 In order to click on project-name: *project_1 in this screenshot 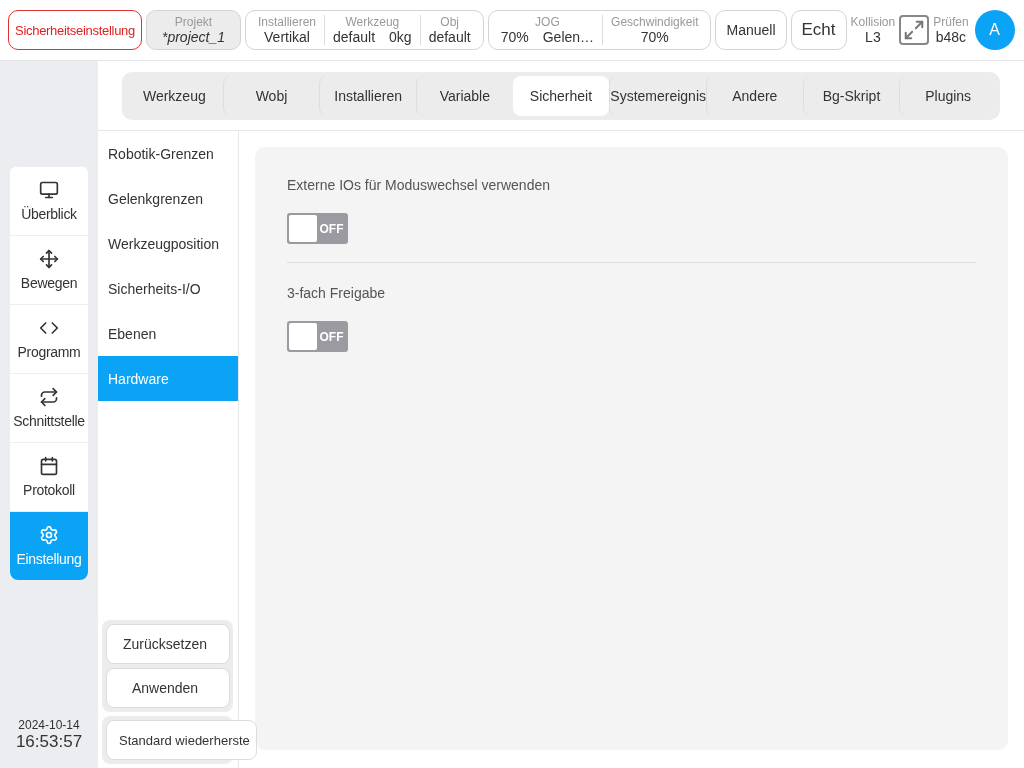, I will do `click(193, 37)`.